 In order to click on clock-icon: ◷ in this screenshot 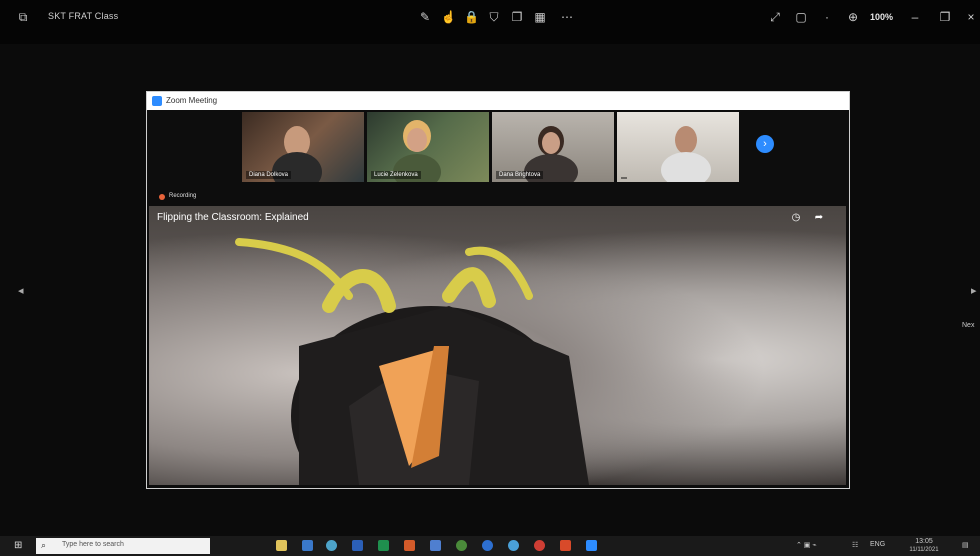, I will do `click(796, 218)`.